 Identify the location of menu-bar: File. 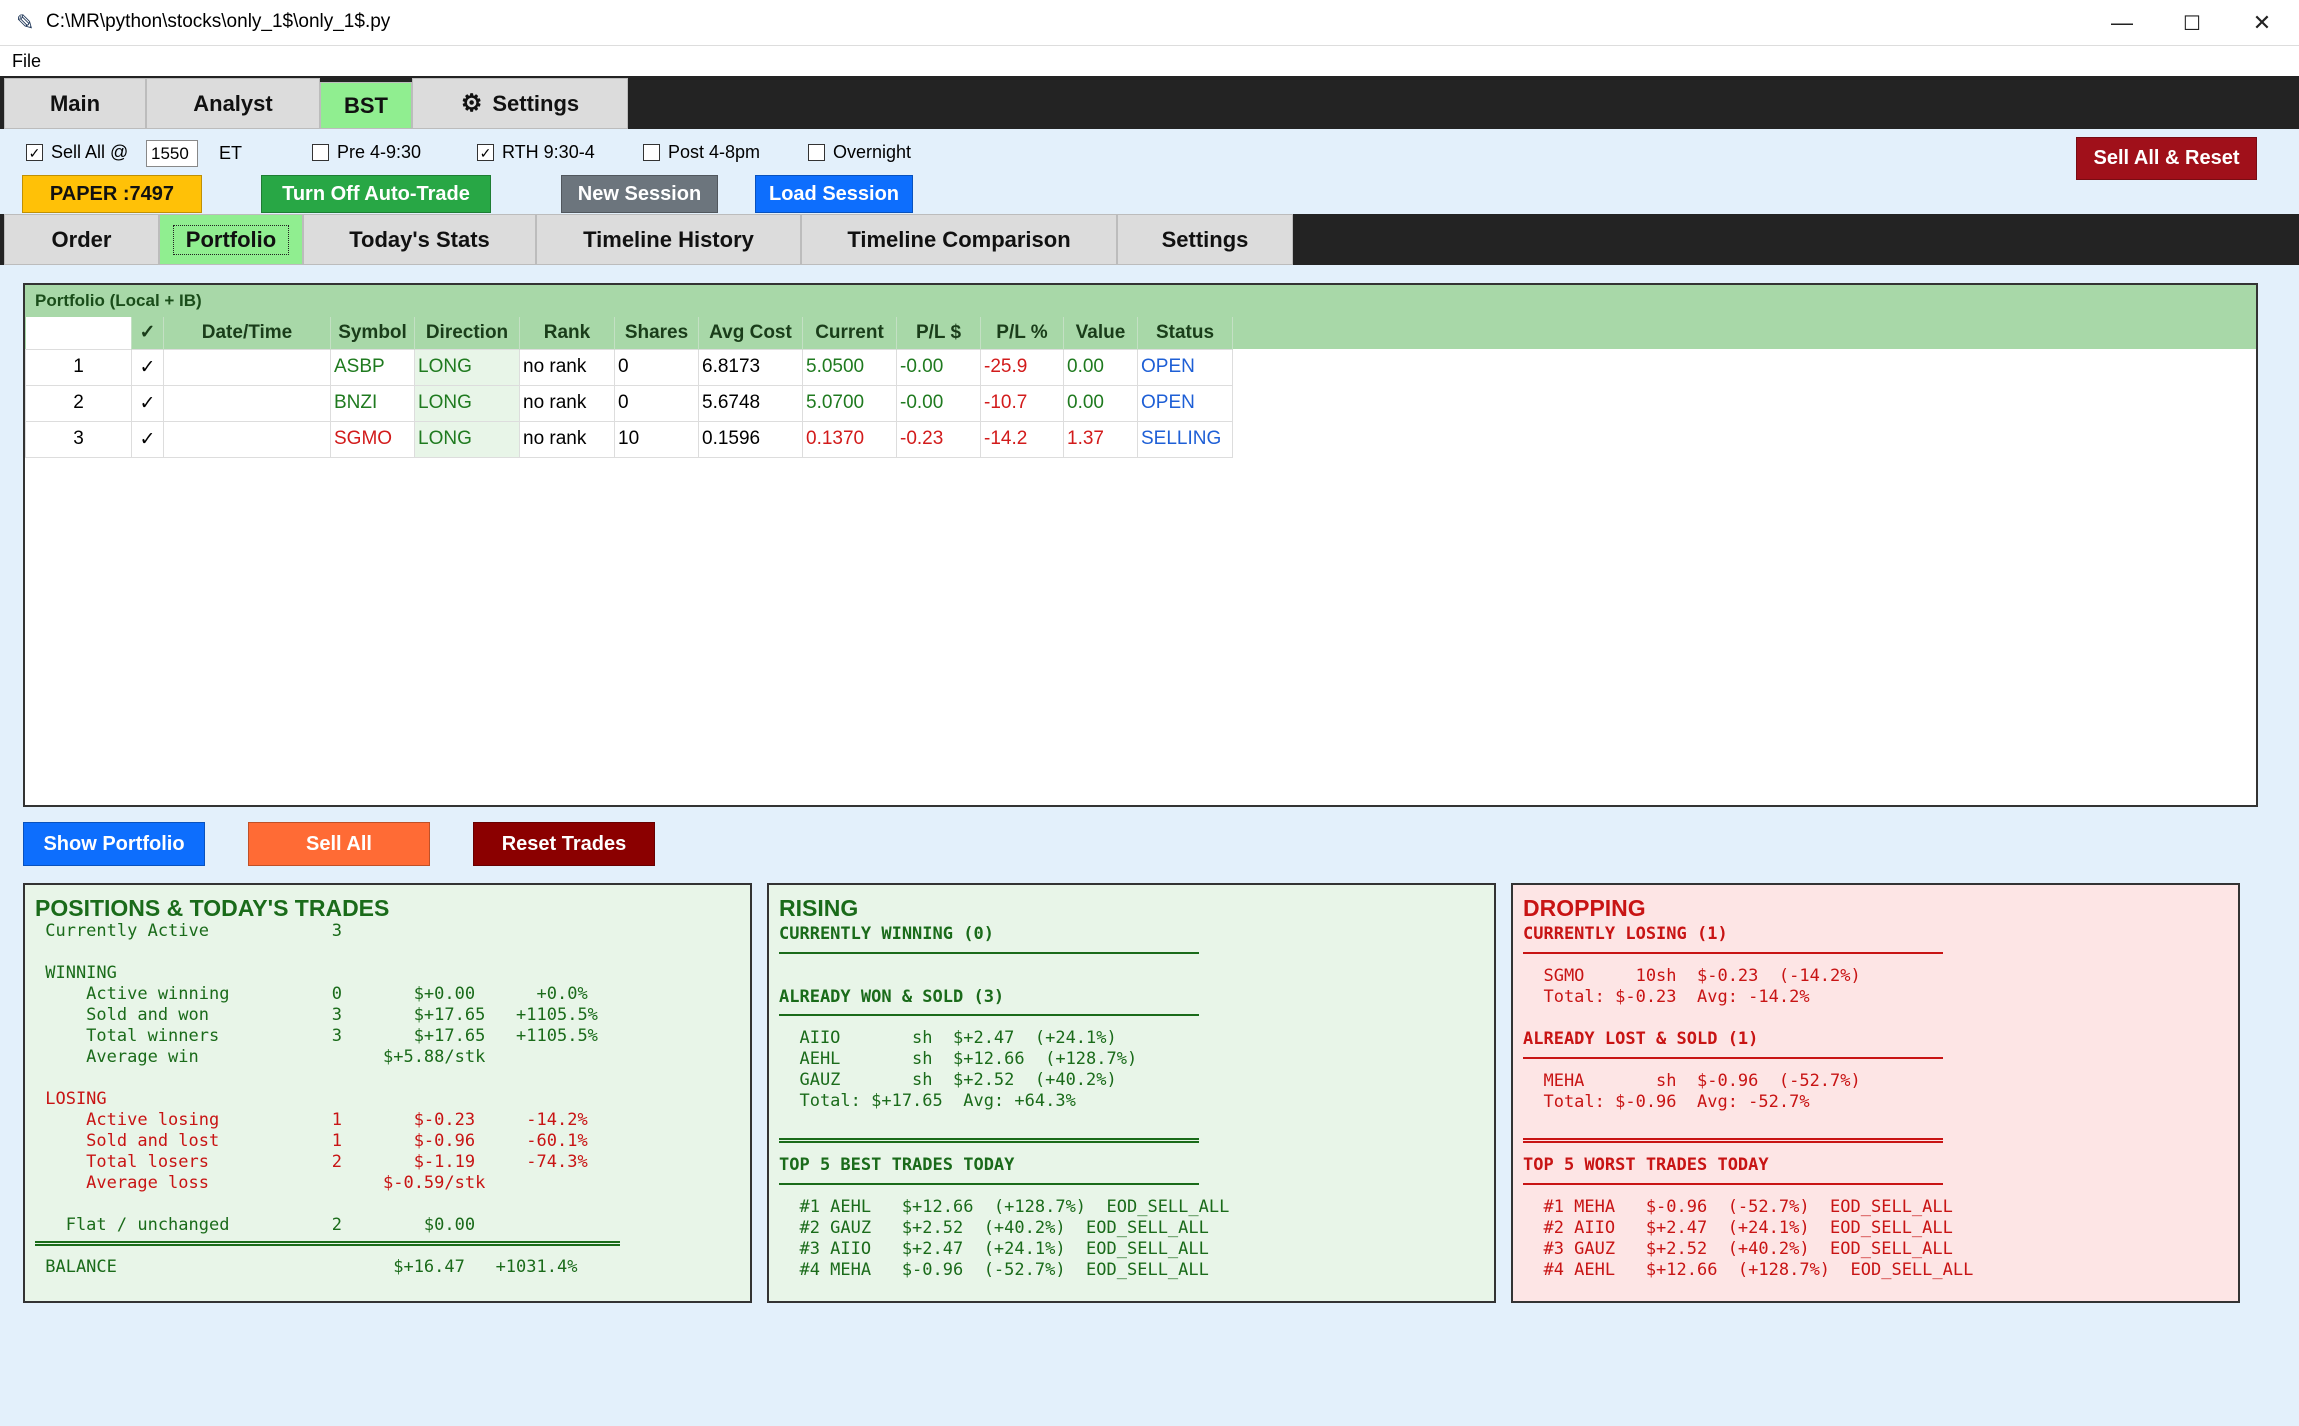
(1149, 61).